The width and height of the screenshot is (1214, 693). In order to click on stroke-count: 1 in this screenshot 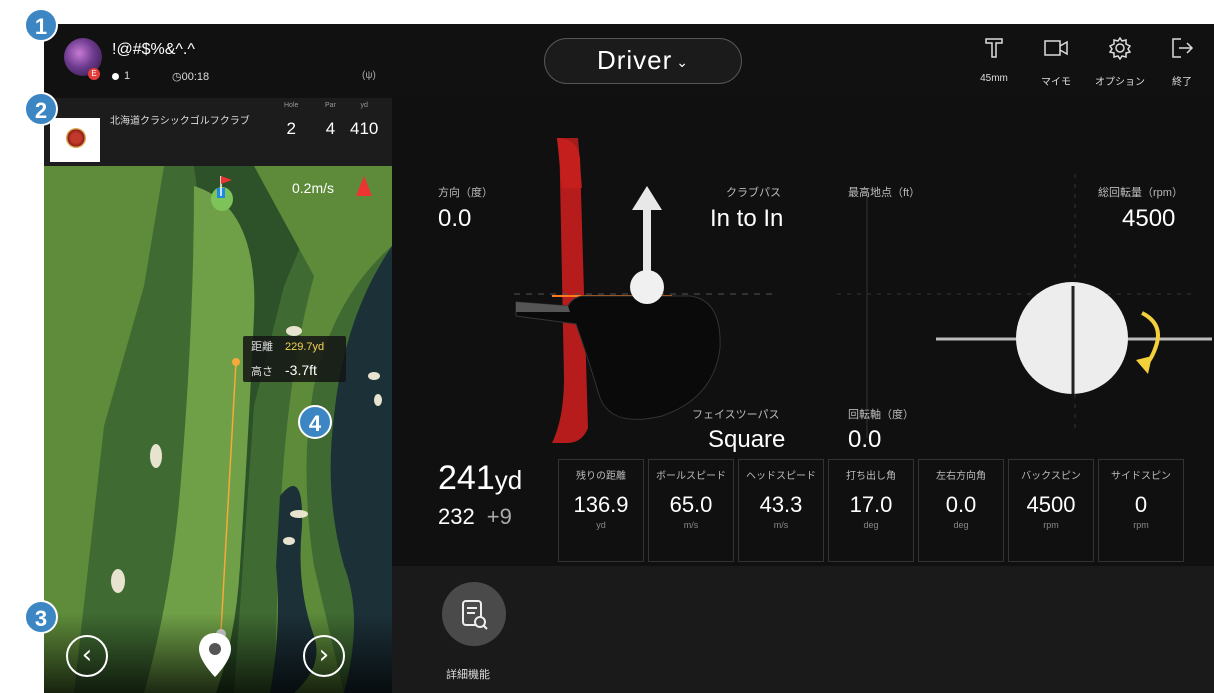, I will do `click(121, 76)`.